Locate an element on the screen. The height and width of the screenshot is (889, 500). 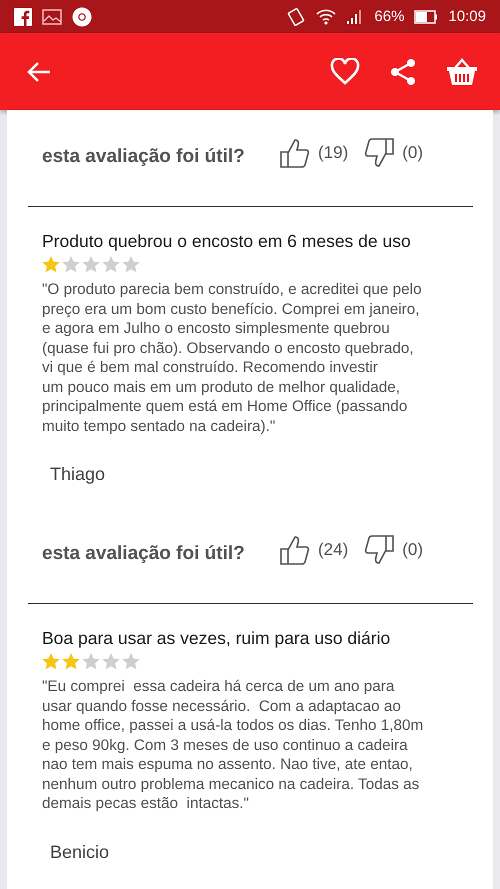
basket-icon is located at coordinates (462, 72).